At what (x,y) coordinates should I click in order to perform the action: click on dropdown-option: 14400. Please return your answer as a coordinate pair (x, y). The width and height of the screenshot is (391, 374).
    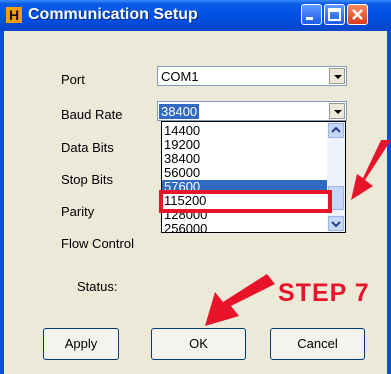
    Looking at the image, I should click on (245, 131).